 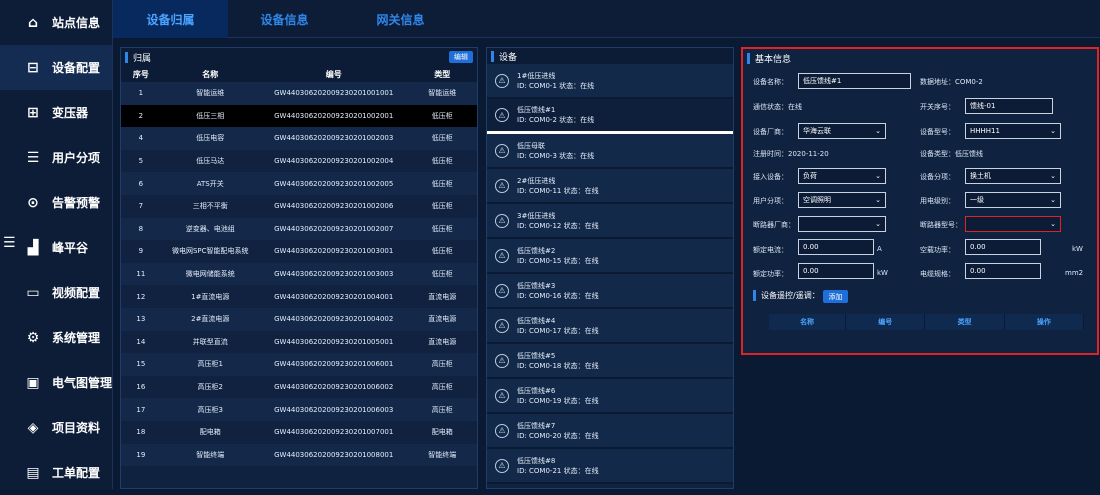 I want to click on sidebar-item-9: ◈ 项目资料, so click(x=56, y=427).